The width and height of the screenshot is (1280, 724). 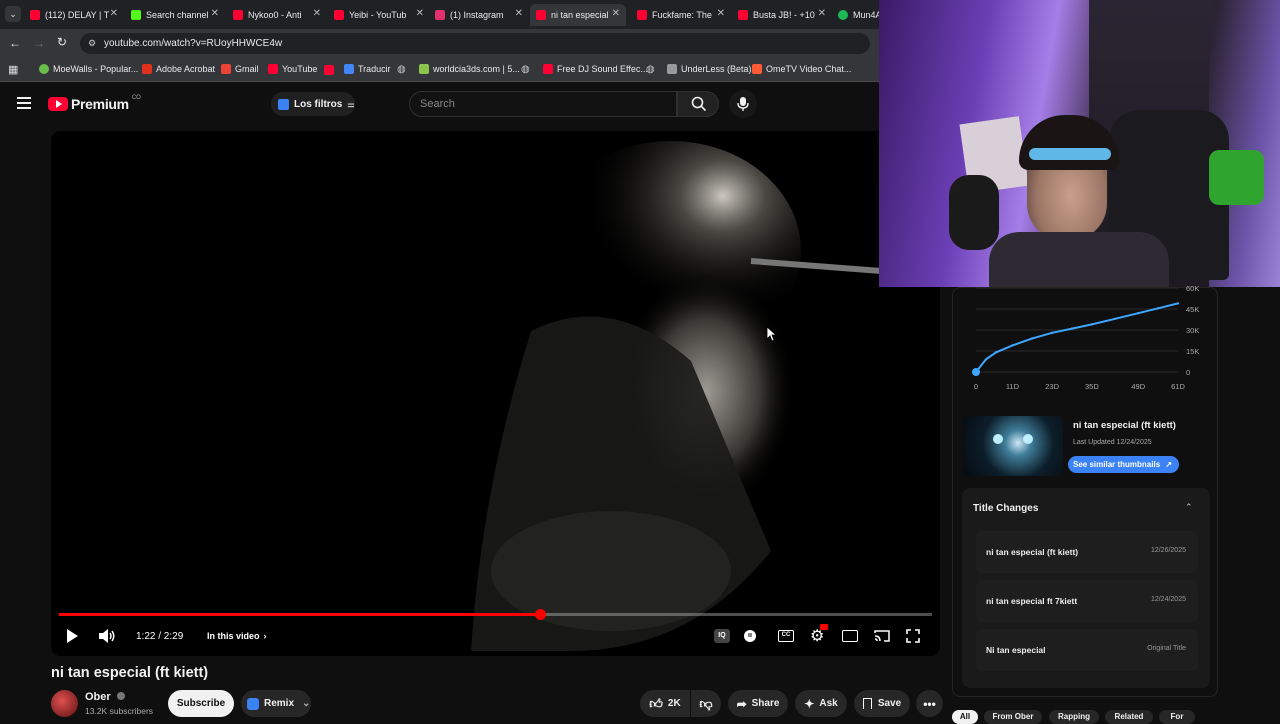 What do you see at coordinates (240, 69) in the screenshot?
I see `bookmark-gmail: Gmail` at bounding box center [240, 69].